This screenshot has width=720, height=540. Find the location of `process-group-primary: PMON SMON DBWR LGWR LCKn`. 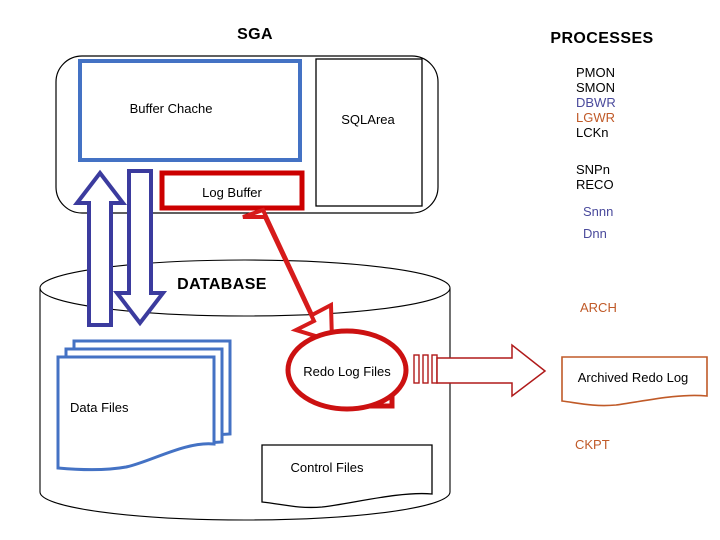

process-group-primary: PMON SMON DBWR LGWR LCKn is located at coordinates (596, 102).